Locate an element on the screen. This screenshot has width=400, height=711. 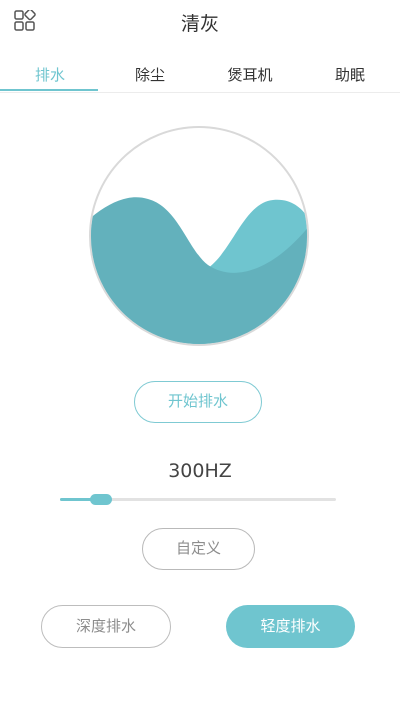
tab-dust: 除尘 is located at coordinates (150, 74).